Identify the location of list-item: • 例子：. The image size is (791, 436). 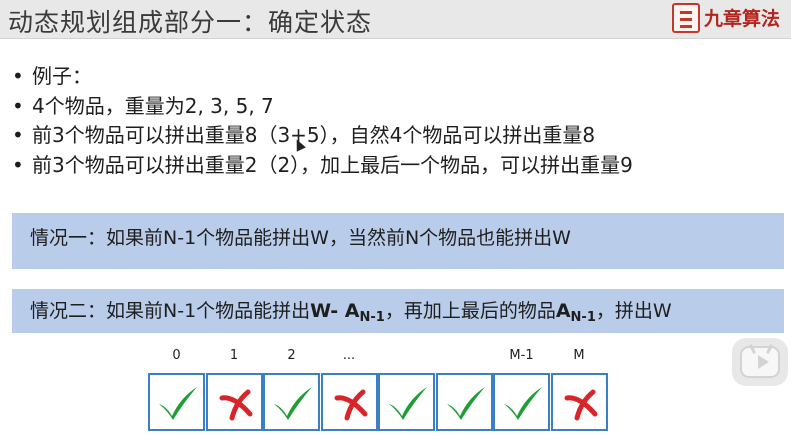
(400, 77).